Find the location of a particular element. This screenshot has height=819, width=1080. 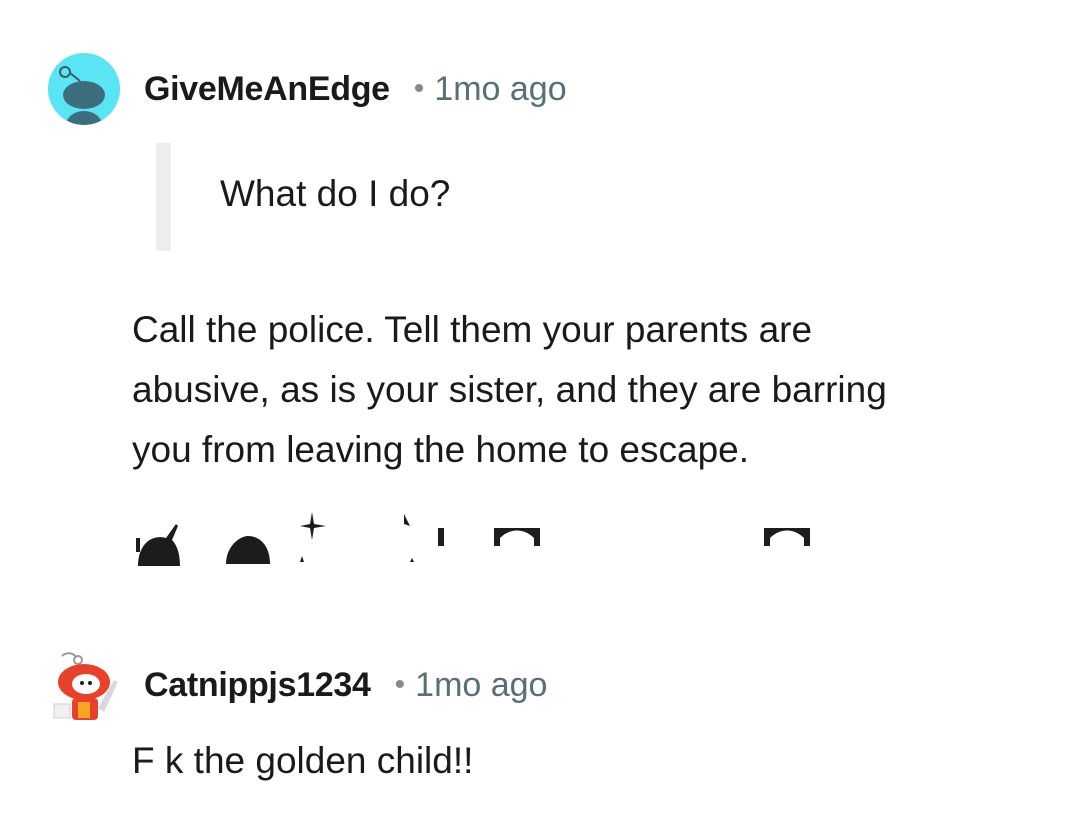

comment-meta: GiveMeAnEdge • 1mo ago is located at coordinates (355, 89).